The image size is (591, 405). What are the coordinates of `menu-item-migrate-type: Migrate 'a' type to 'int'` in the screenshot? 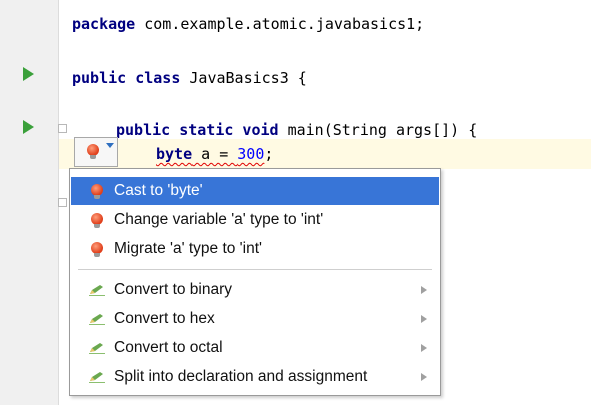 It's located at (255, 249).